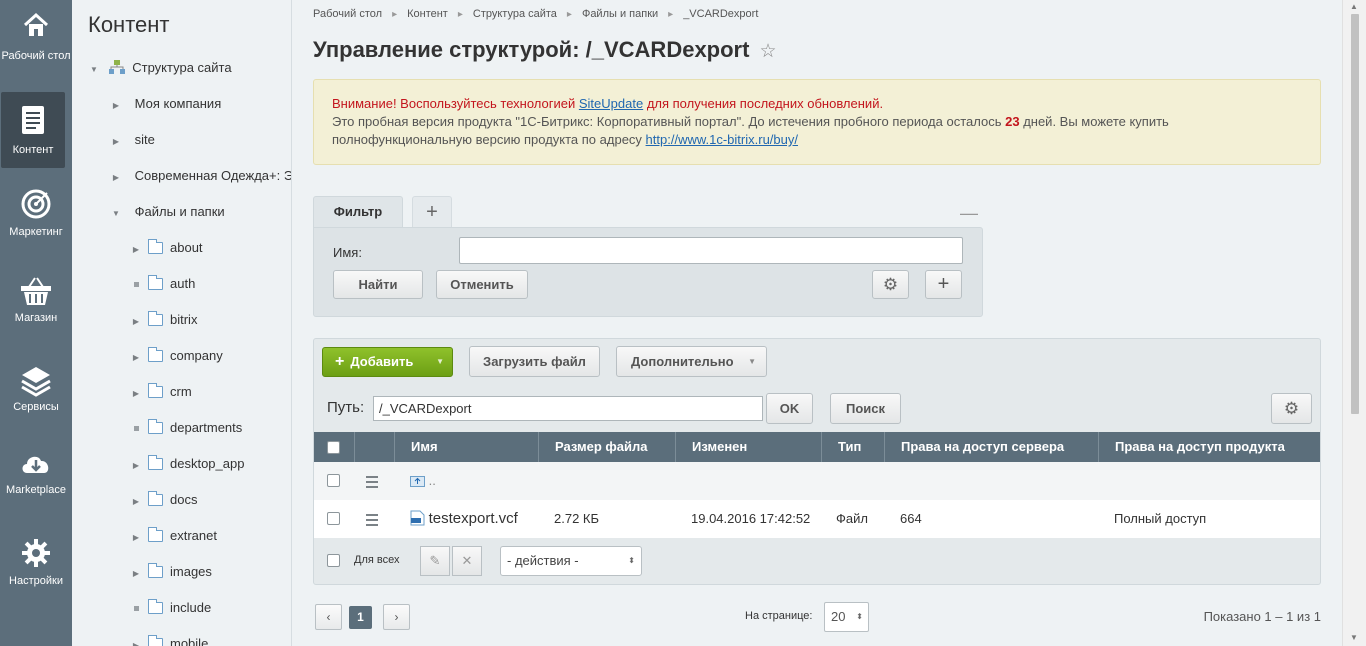  I want to click on tree-folder-images: ▶ images, so click(171, 572).